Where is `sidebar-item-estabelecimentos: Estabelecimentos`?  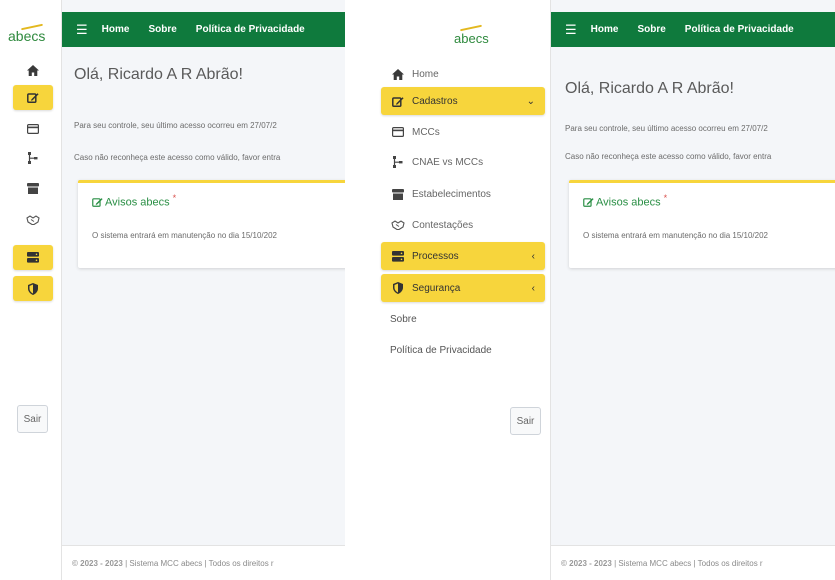
sidebar-item-estabelecimentos: Estabelecimentos is located at coordinates (463, 194).